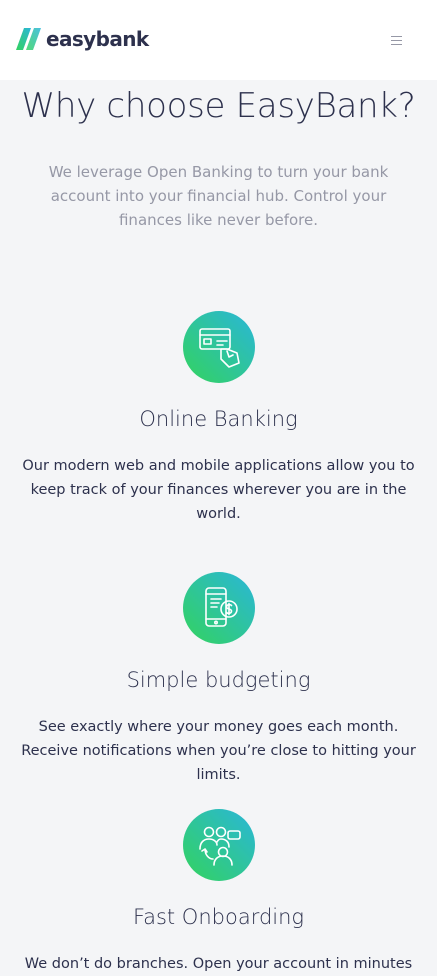 Image resolution: width=437 pixels, height=976 pixels. I want to click on feature-title: Online Banking, so click(218, 419).